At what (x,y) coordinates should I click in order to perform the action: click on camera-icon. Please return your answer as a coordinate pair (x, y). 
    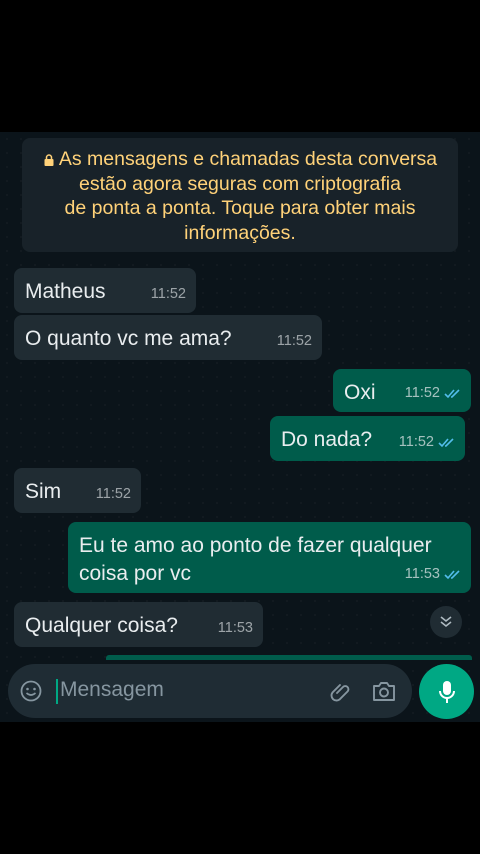
    Looking at the image, I should click on (384, 691).